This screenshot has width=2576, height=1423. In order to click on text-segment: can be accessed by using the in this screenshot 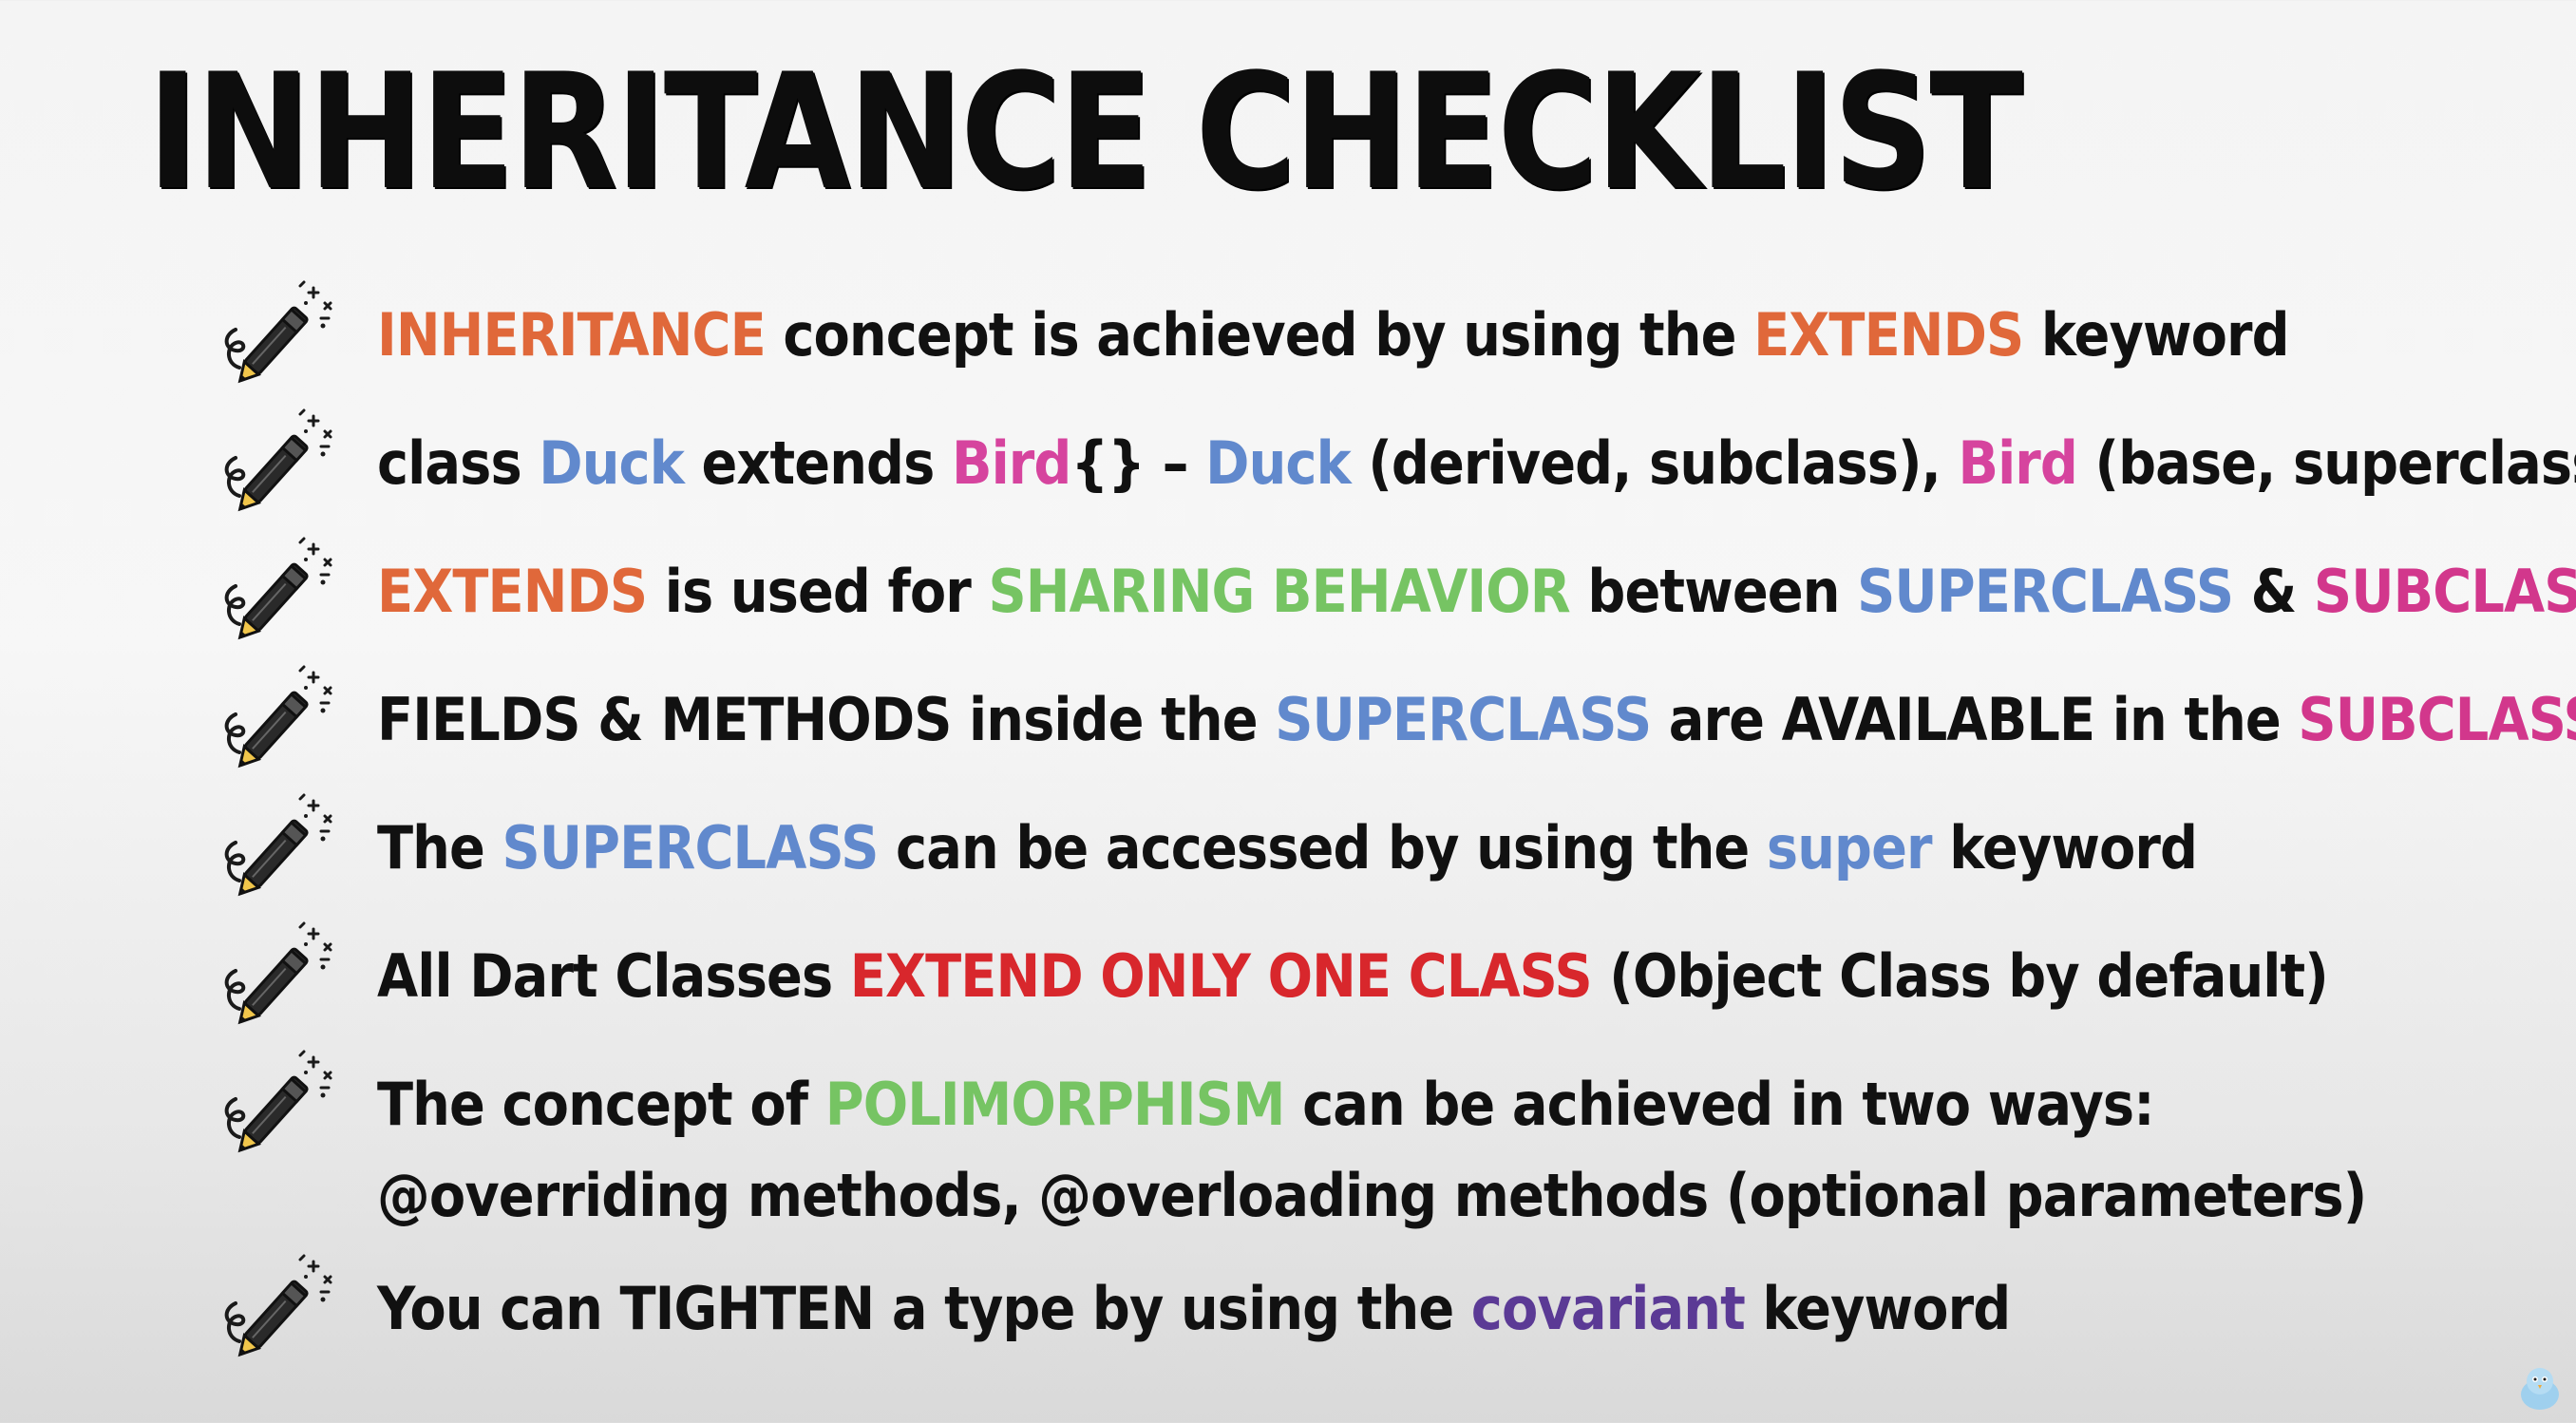, I will do `click(1322, 847)`.